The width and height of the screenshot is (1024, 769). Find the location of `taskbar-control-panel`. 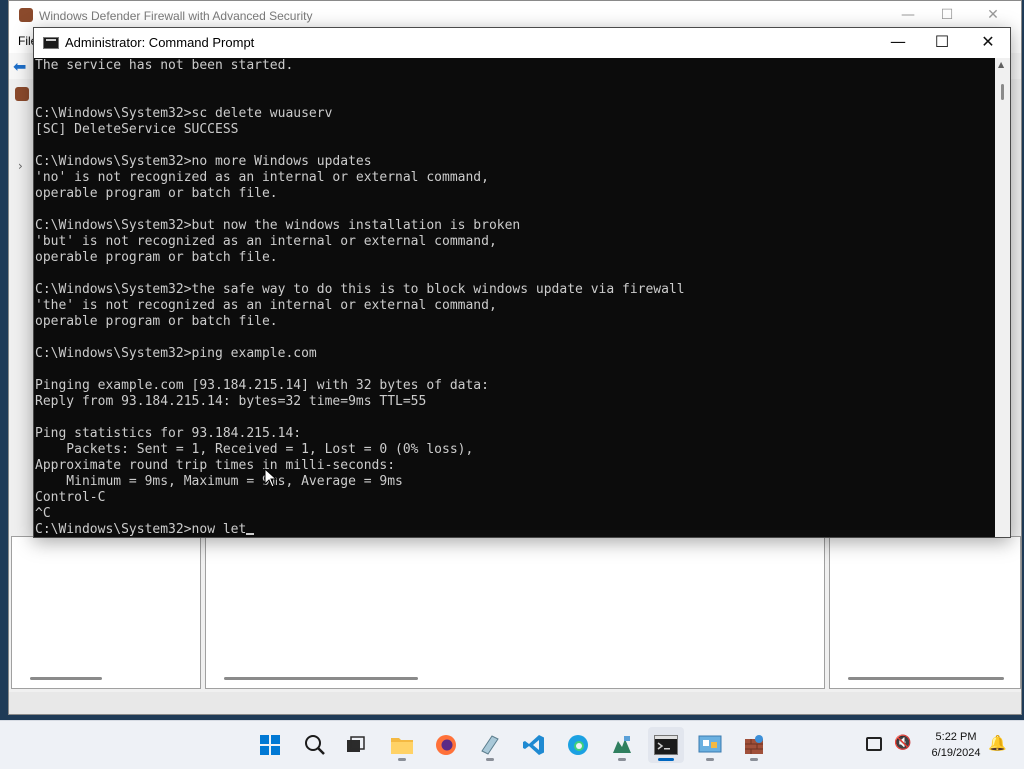

taskbar-control-panel is located at coordinates (710, 745).